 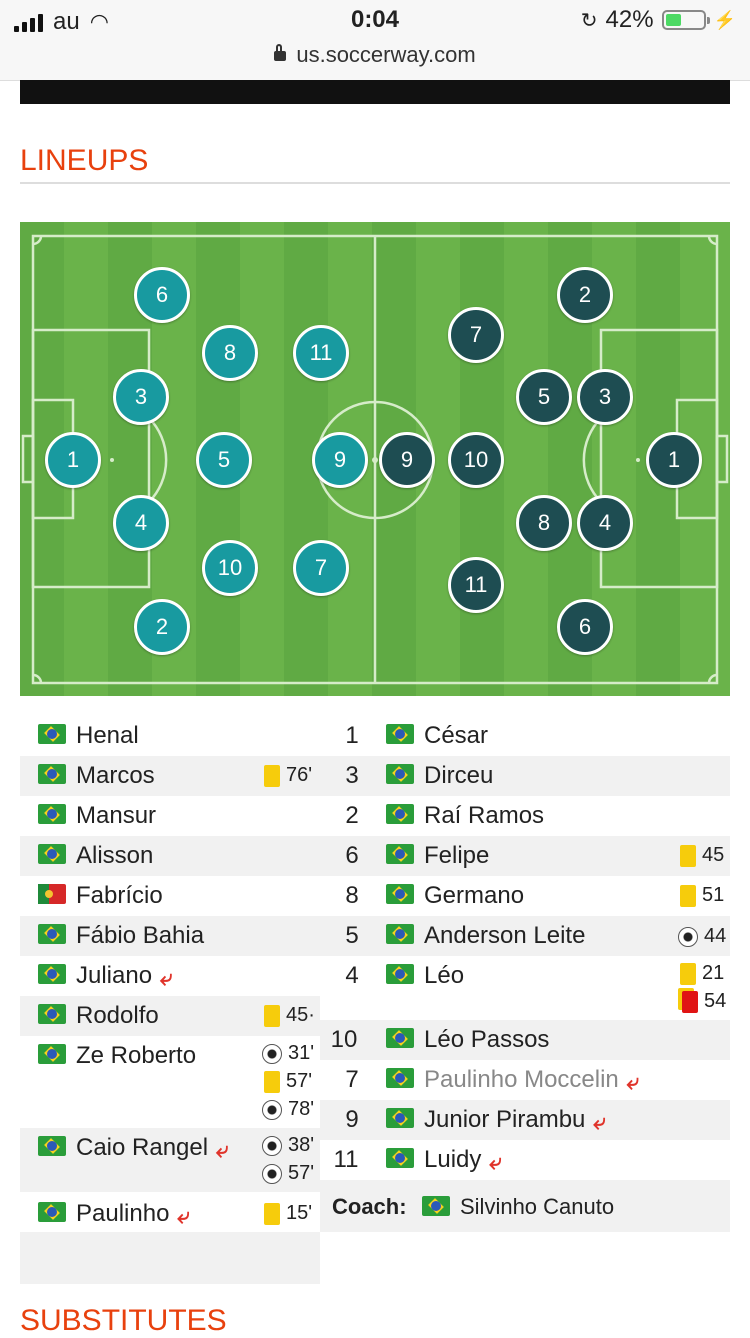 What do you see at coordinates (141, 523) in the screenshot?
I see `home-player-marker: 4` at bounding box center [141, 523].